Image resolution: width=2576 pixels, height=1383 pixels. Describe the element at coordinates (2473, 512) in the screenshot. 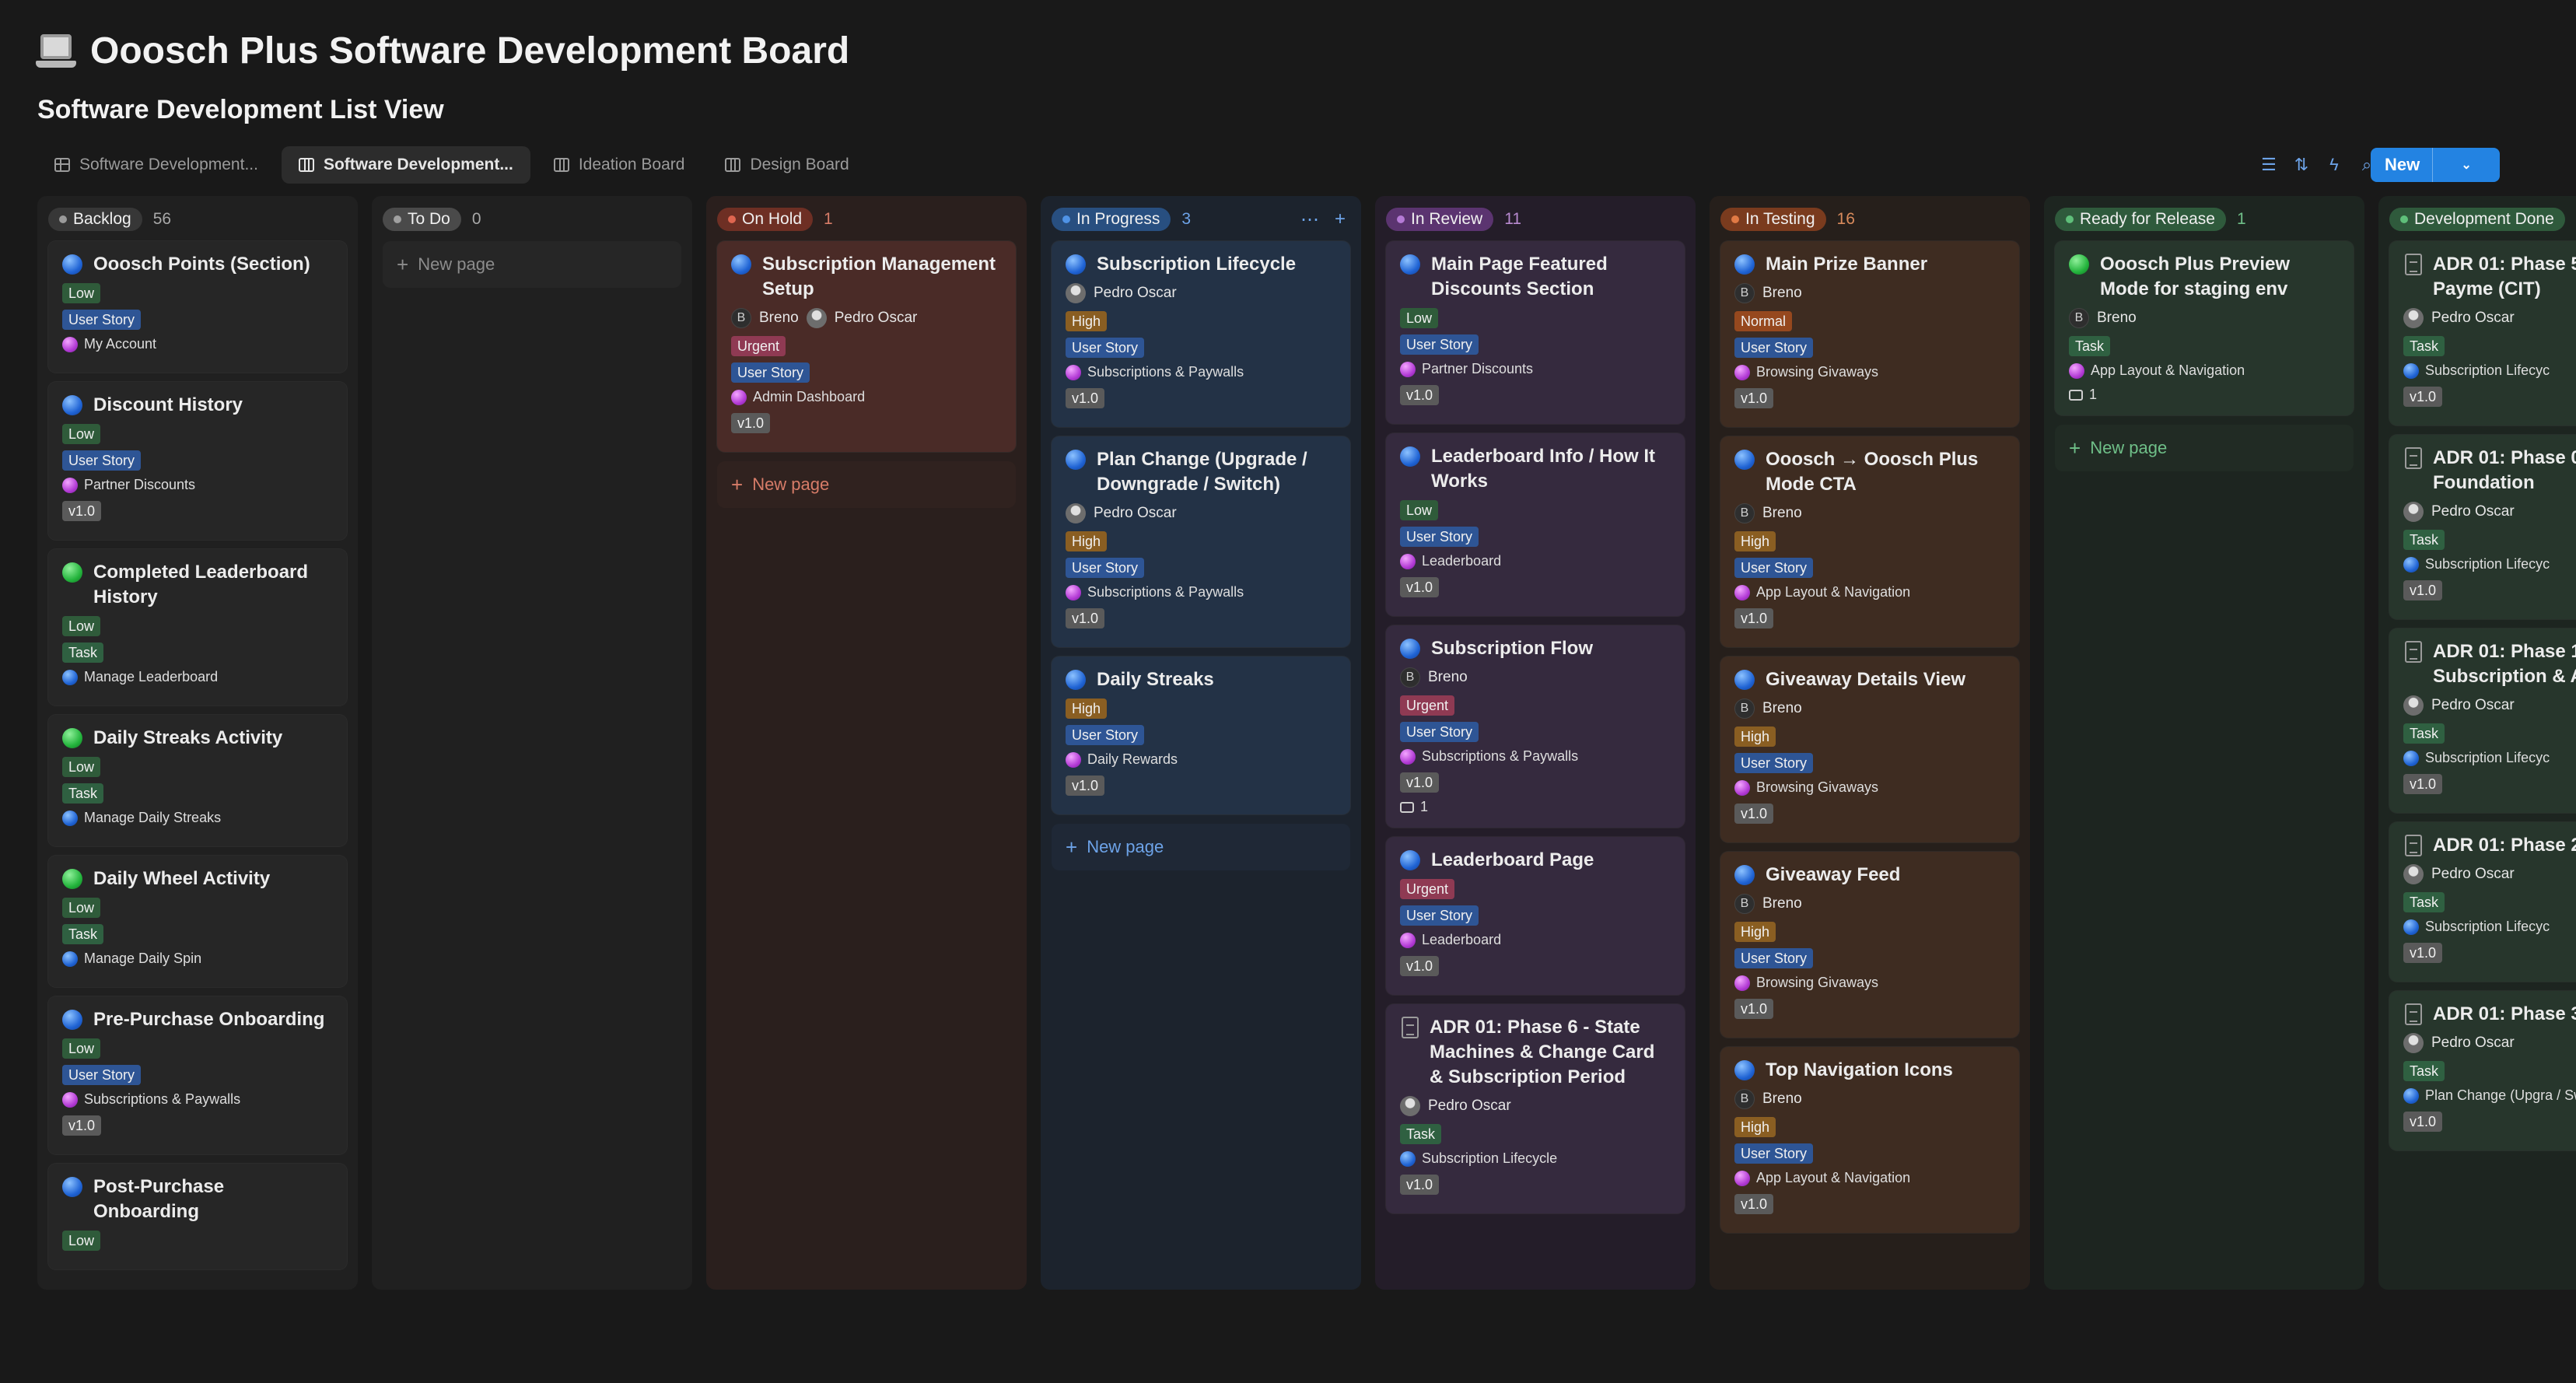

I see `assignee-name: Pedro Oscar` at that location.